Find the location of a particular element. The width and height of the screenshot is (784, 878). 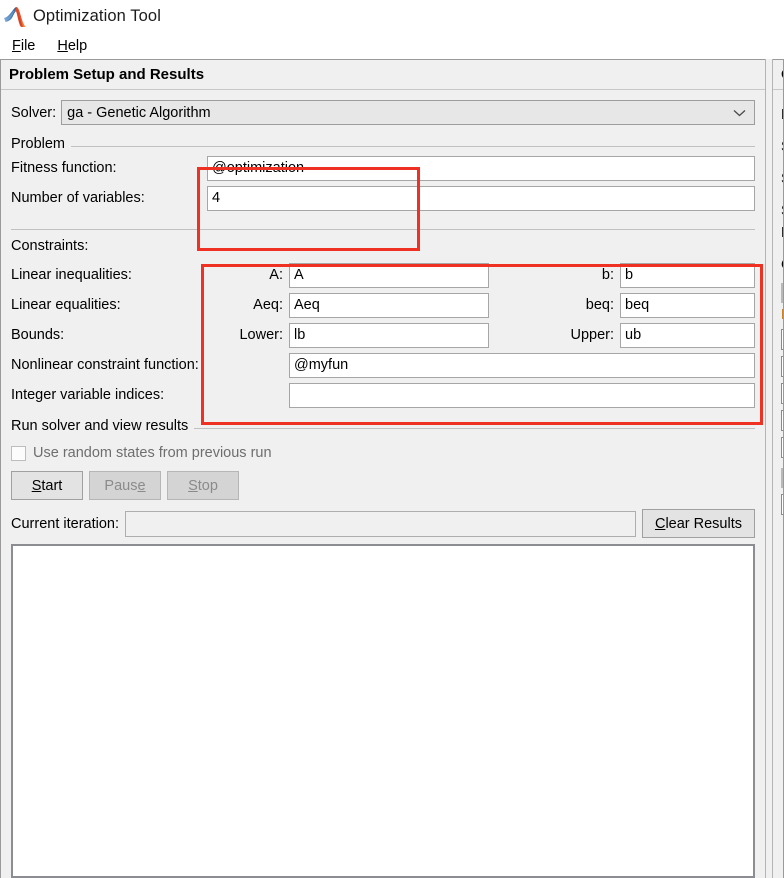

nonlinear-constraint-row: Nonlinear constraint function: @myfun is located at coordinates (383, 365).